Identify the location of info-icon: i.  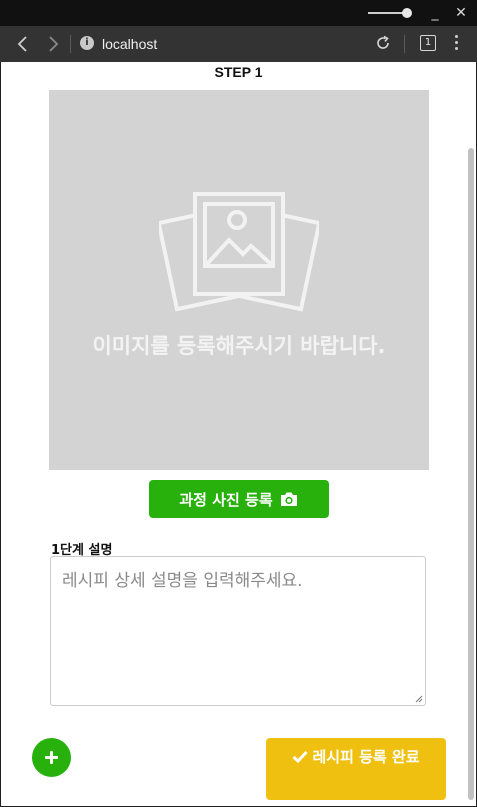
(87, 43).